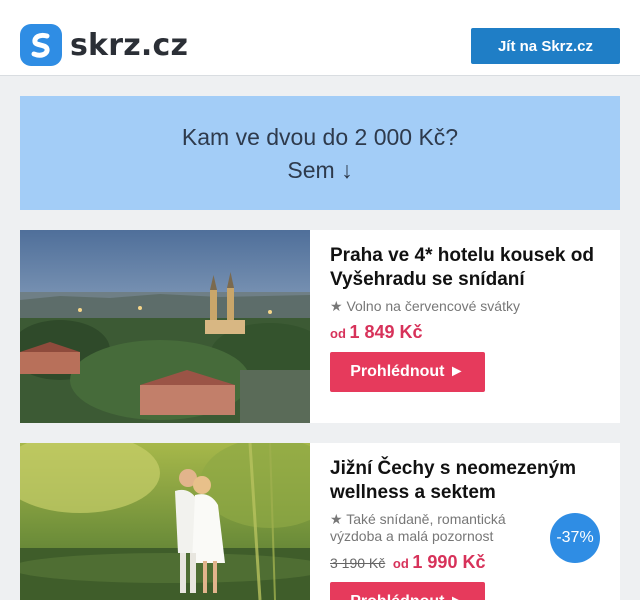 The height and width of the screenshot is (600, 640). I want to click on deal-image-prague, so click(165, 326).